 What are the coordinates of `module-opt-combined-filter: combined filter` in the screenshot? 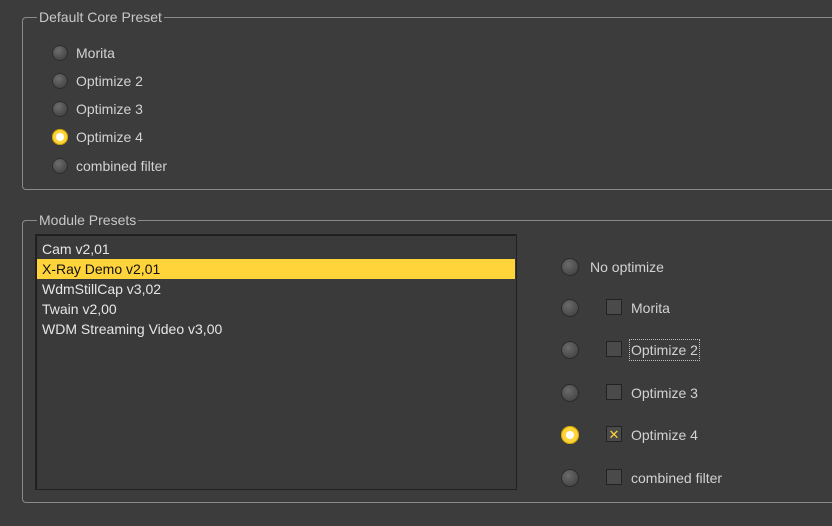 It's located at (661, 478).